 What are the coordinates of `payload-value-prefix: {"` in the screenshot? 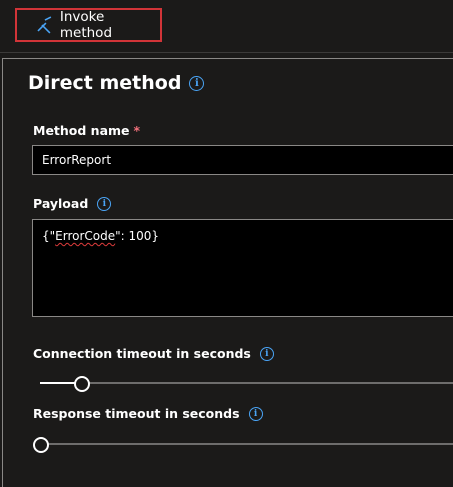 It's located at (49, 236).